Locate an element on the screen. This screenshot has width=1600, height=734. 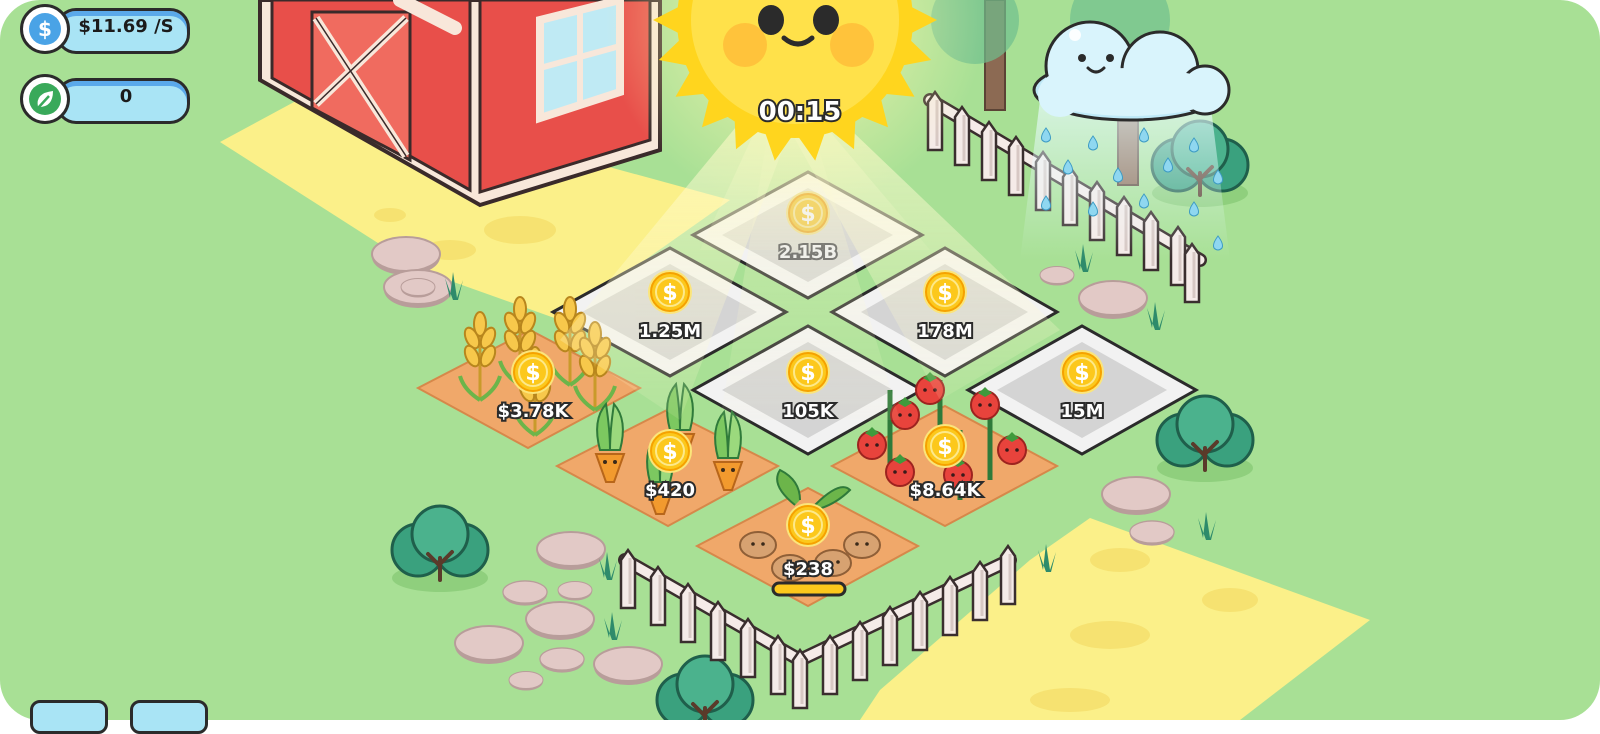
wheat-plot-earning: $3.78K is located at coordinates (534, 411).